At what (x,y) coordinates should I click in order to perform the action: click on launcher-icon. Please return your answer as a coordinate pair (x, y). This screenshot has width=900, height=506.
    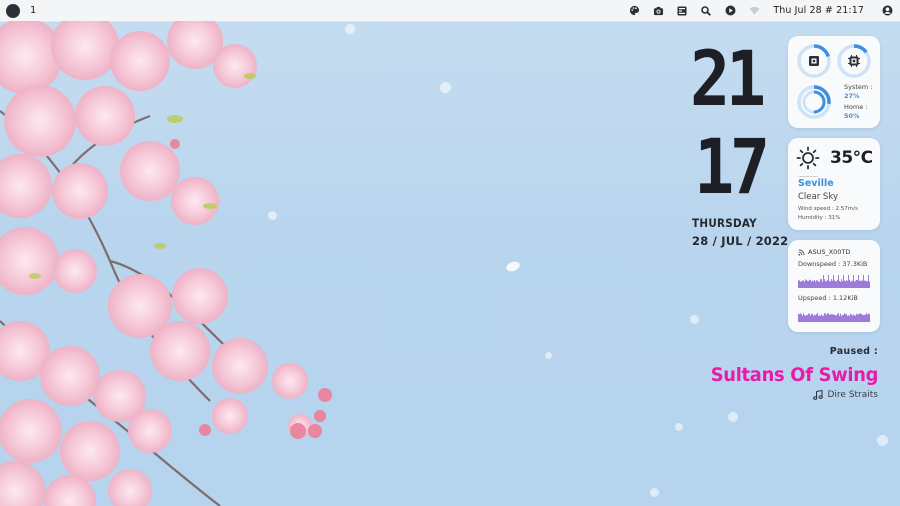
    Looking at the image, I should click on (13, 10).